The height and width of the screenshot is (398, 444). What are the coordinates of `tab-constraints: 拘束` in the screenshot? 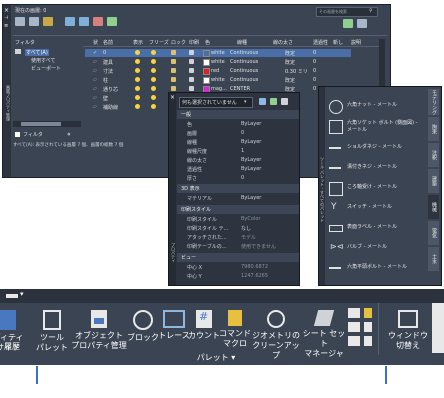 It's located at (433, 129).